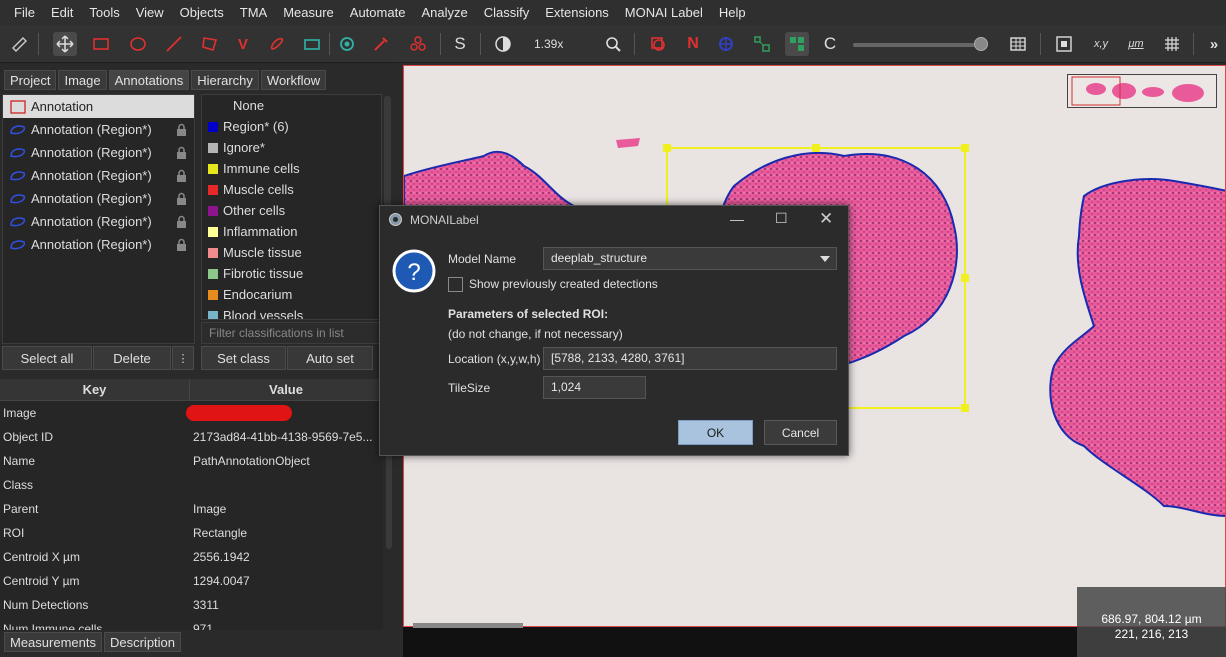 The height and width of the screenshot is (657, 1226). What do you see at coordinates (104, 12) in the screenshot?
I see `menu-item-tools: Tools` at bounding box center [104, 12].